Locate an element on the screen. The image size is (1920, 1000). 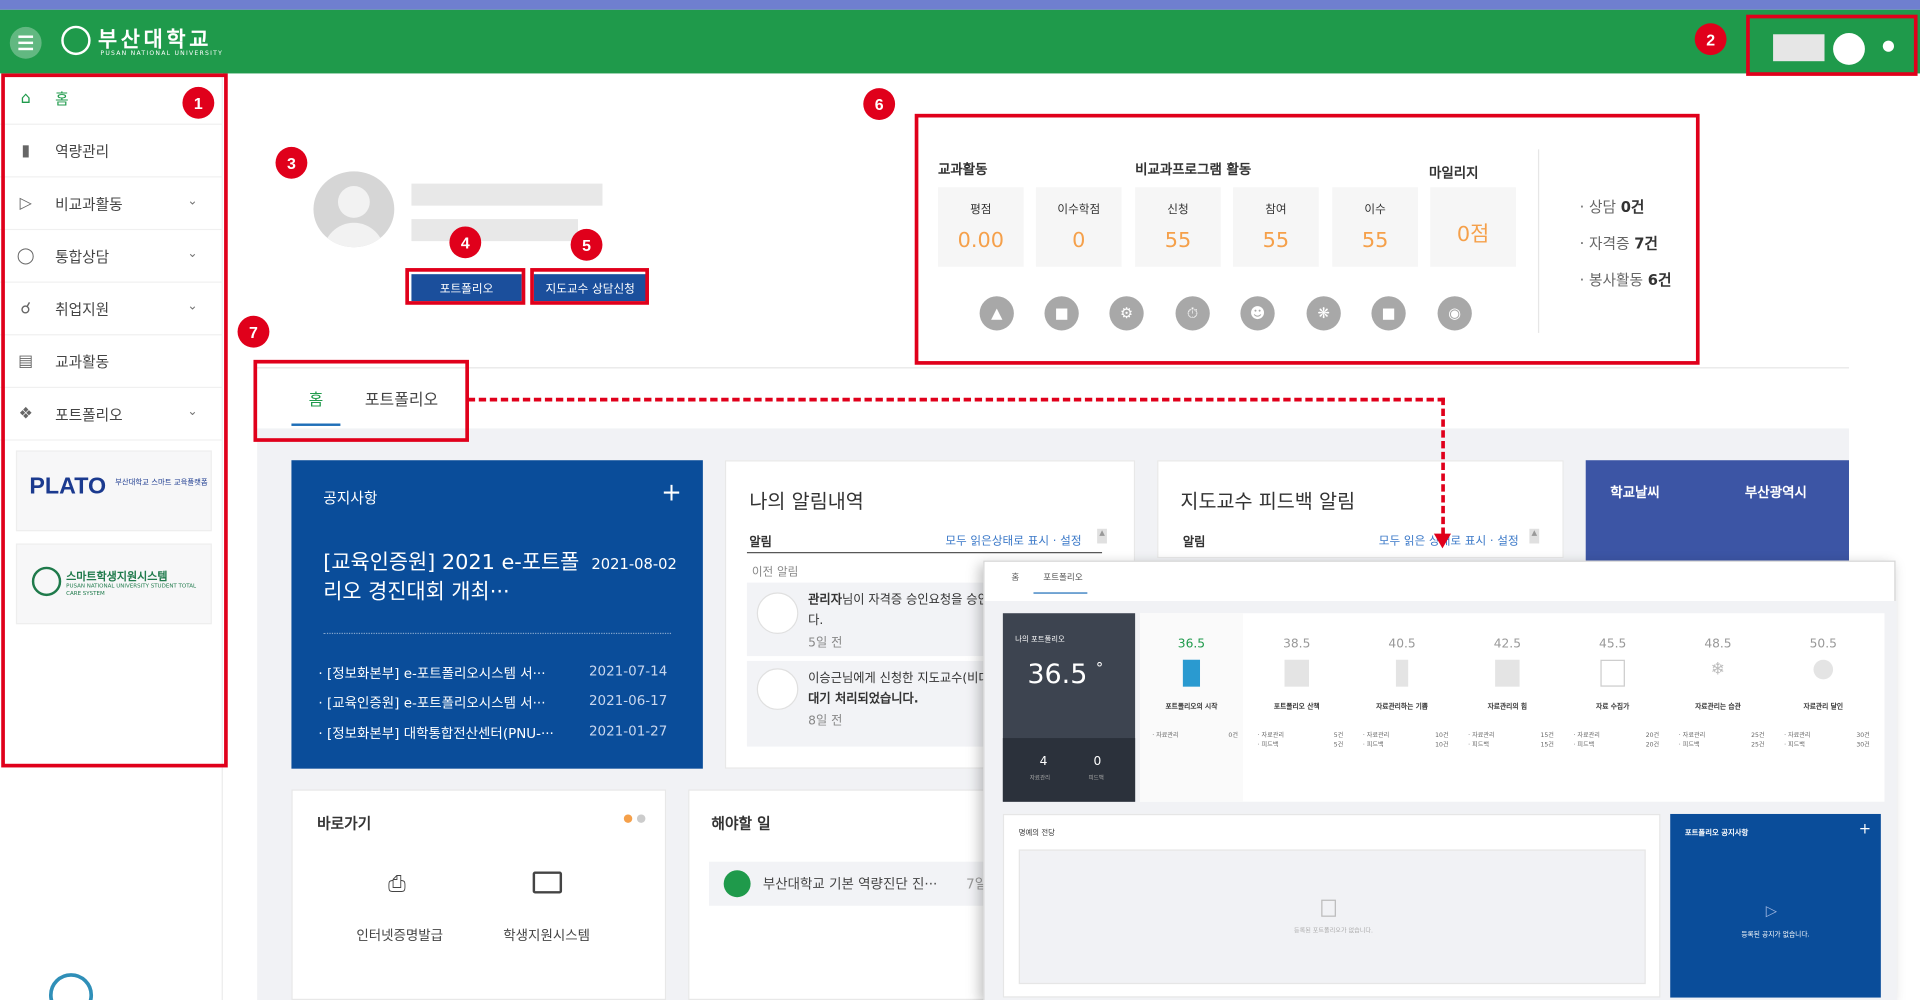
level-name: 포트폴리오 산책 is located at coordinates (1296, 707).